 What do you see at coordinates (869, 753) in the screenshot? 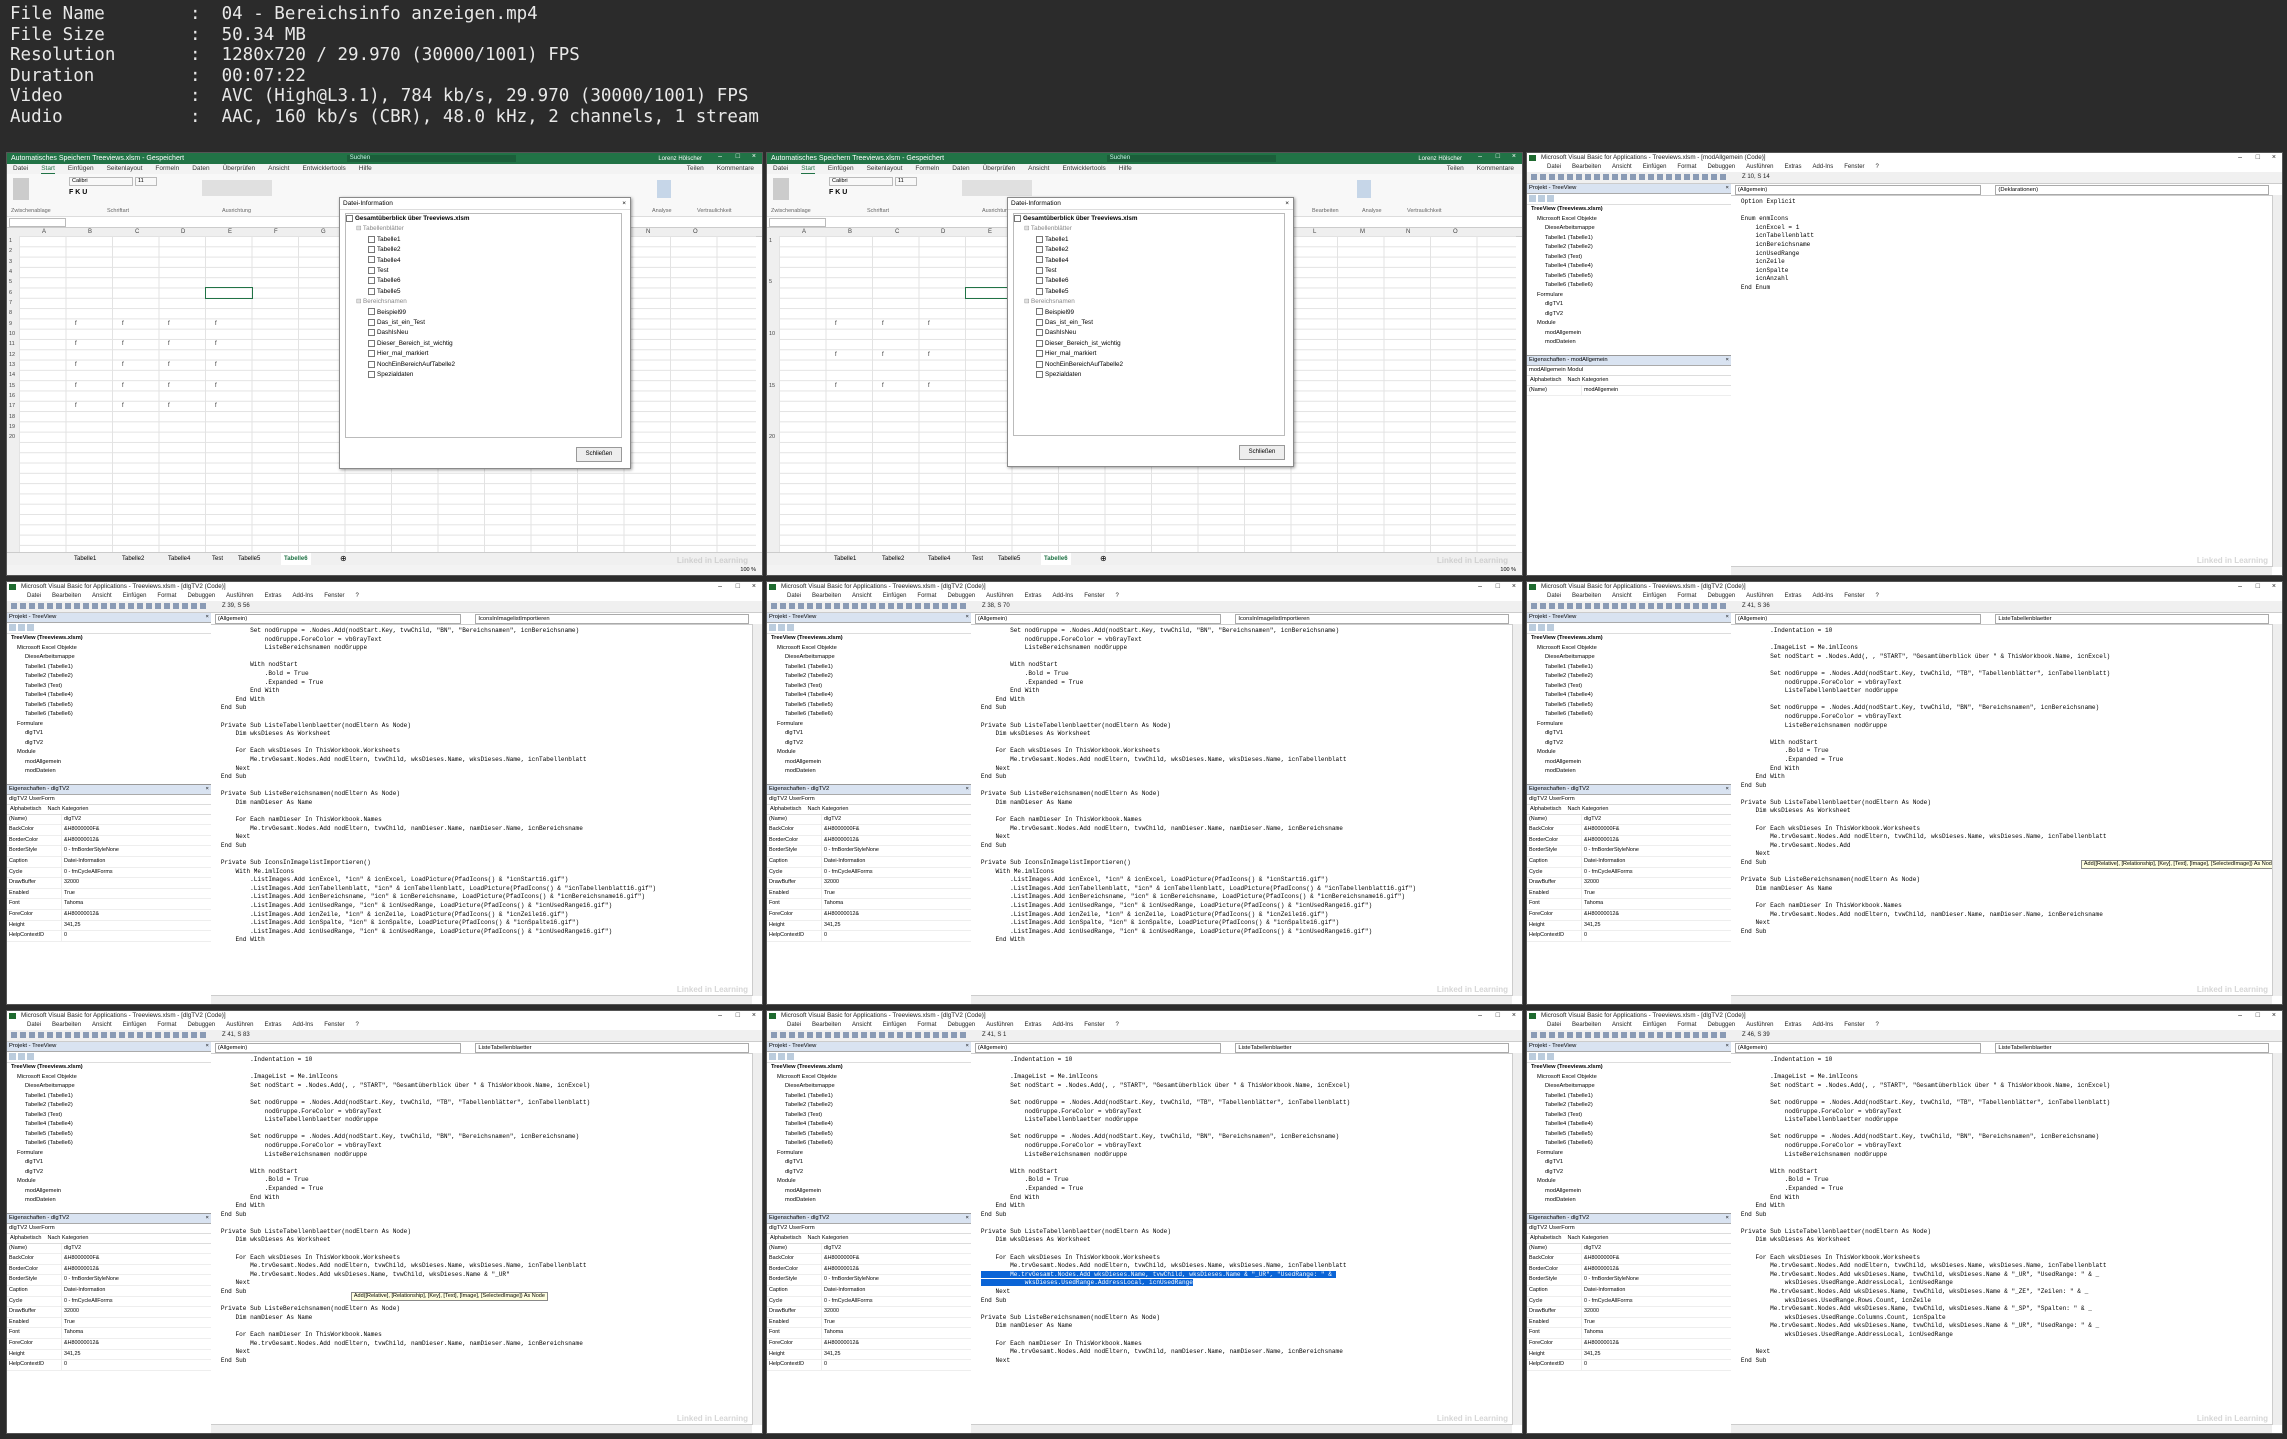
I see `project-tree-item: Module` at bounding box center [869, 753].